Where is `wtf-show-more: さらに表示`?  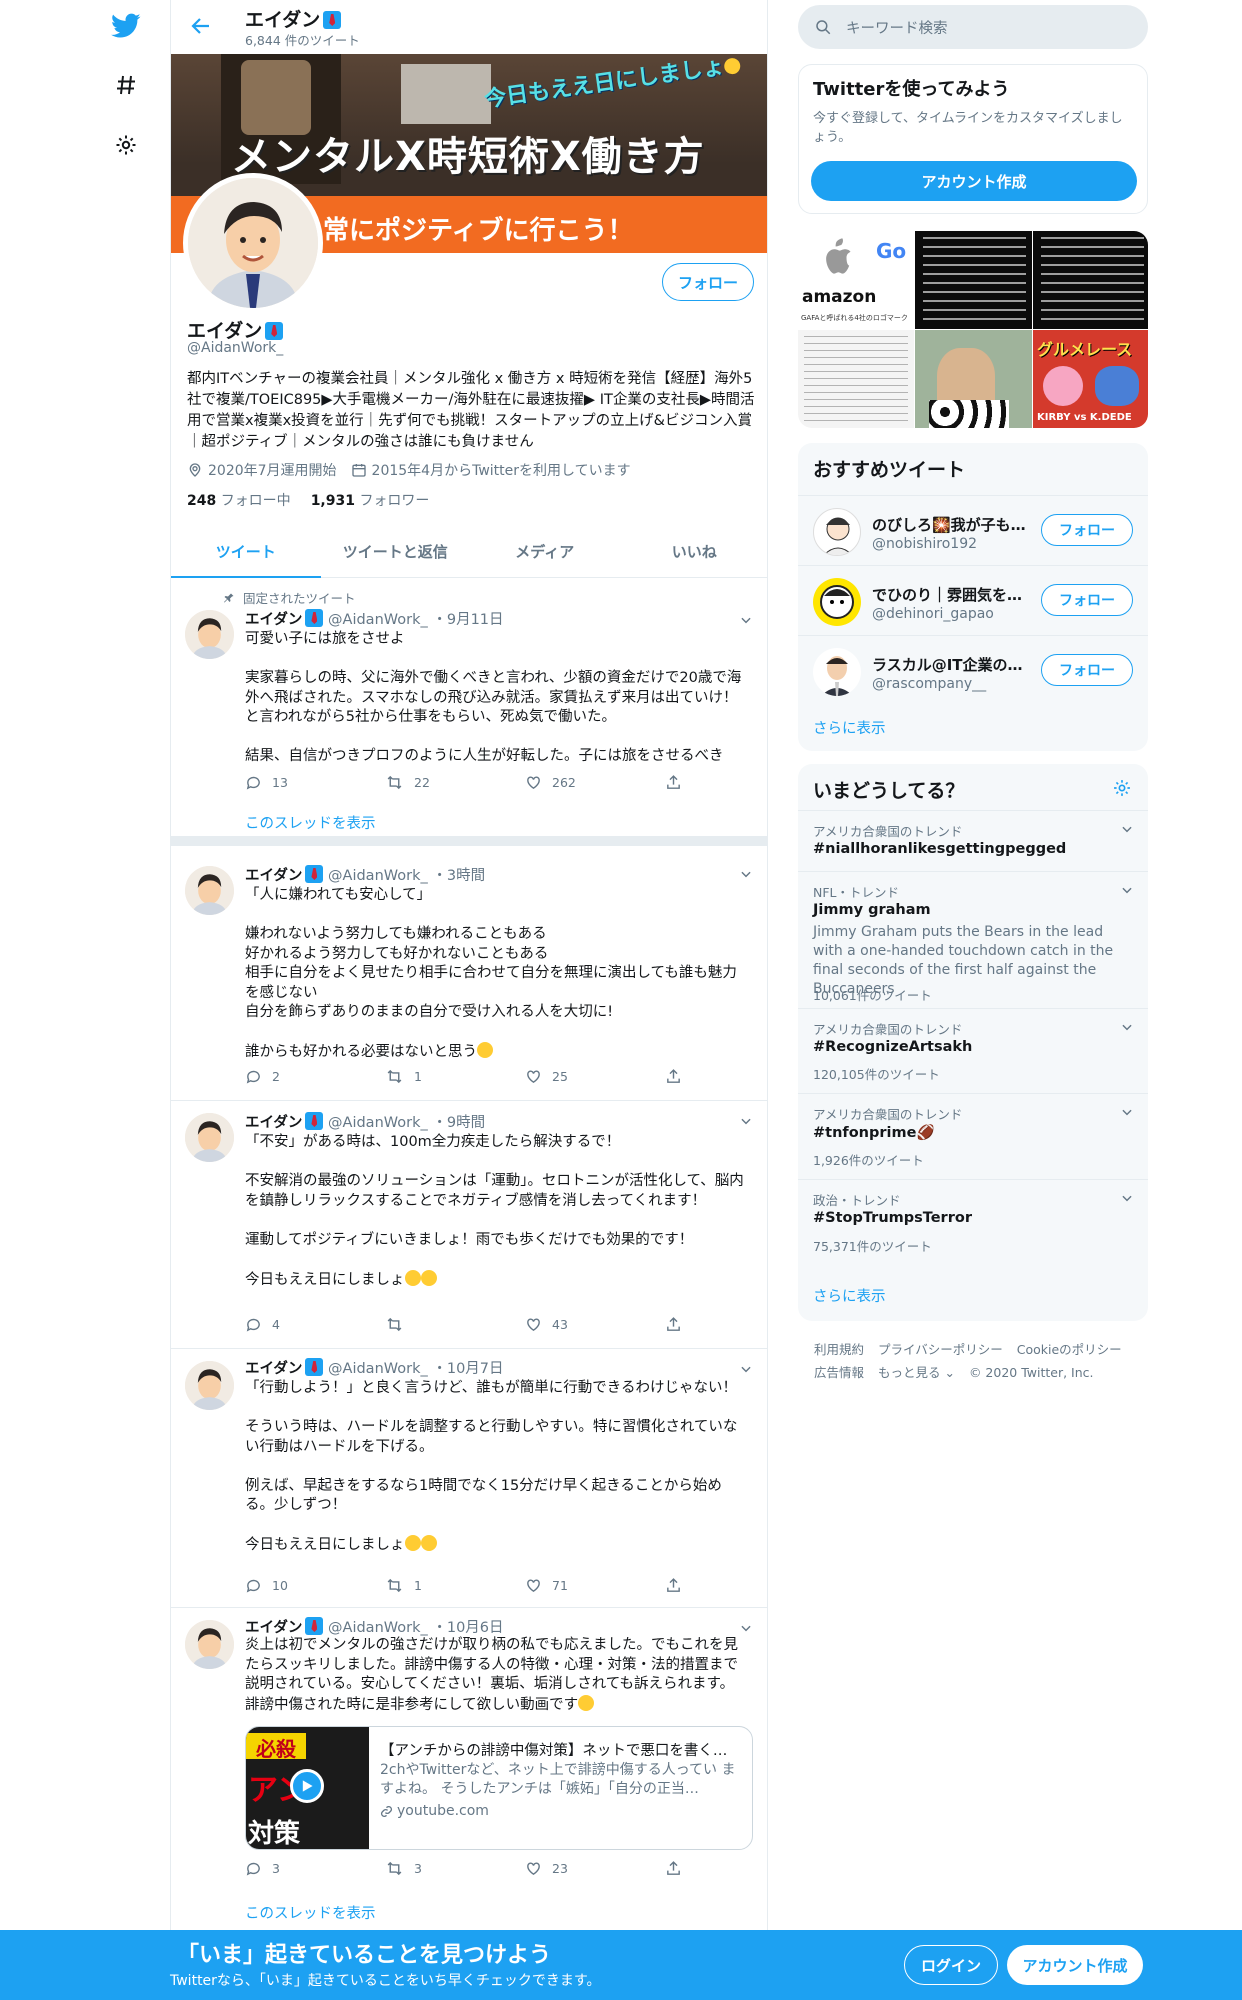
wtf-show-more: さらに表示 is located at coordinates (849, 727).